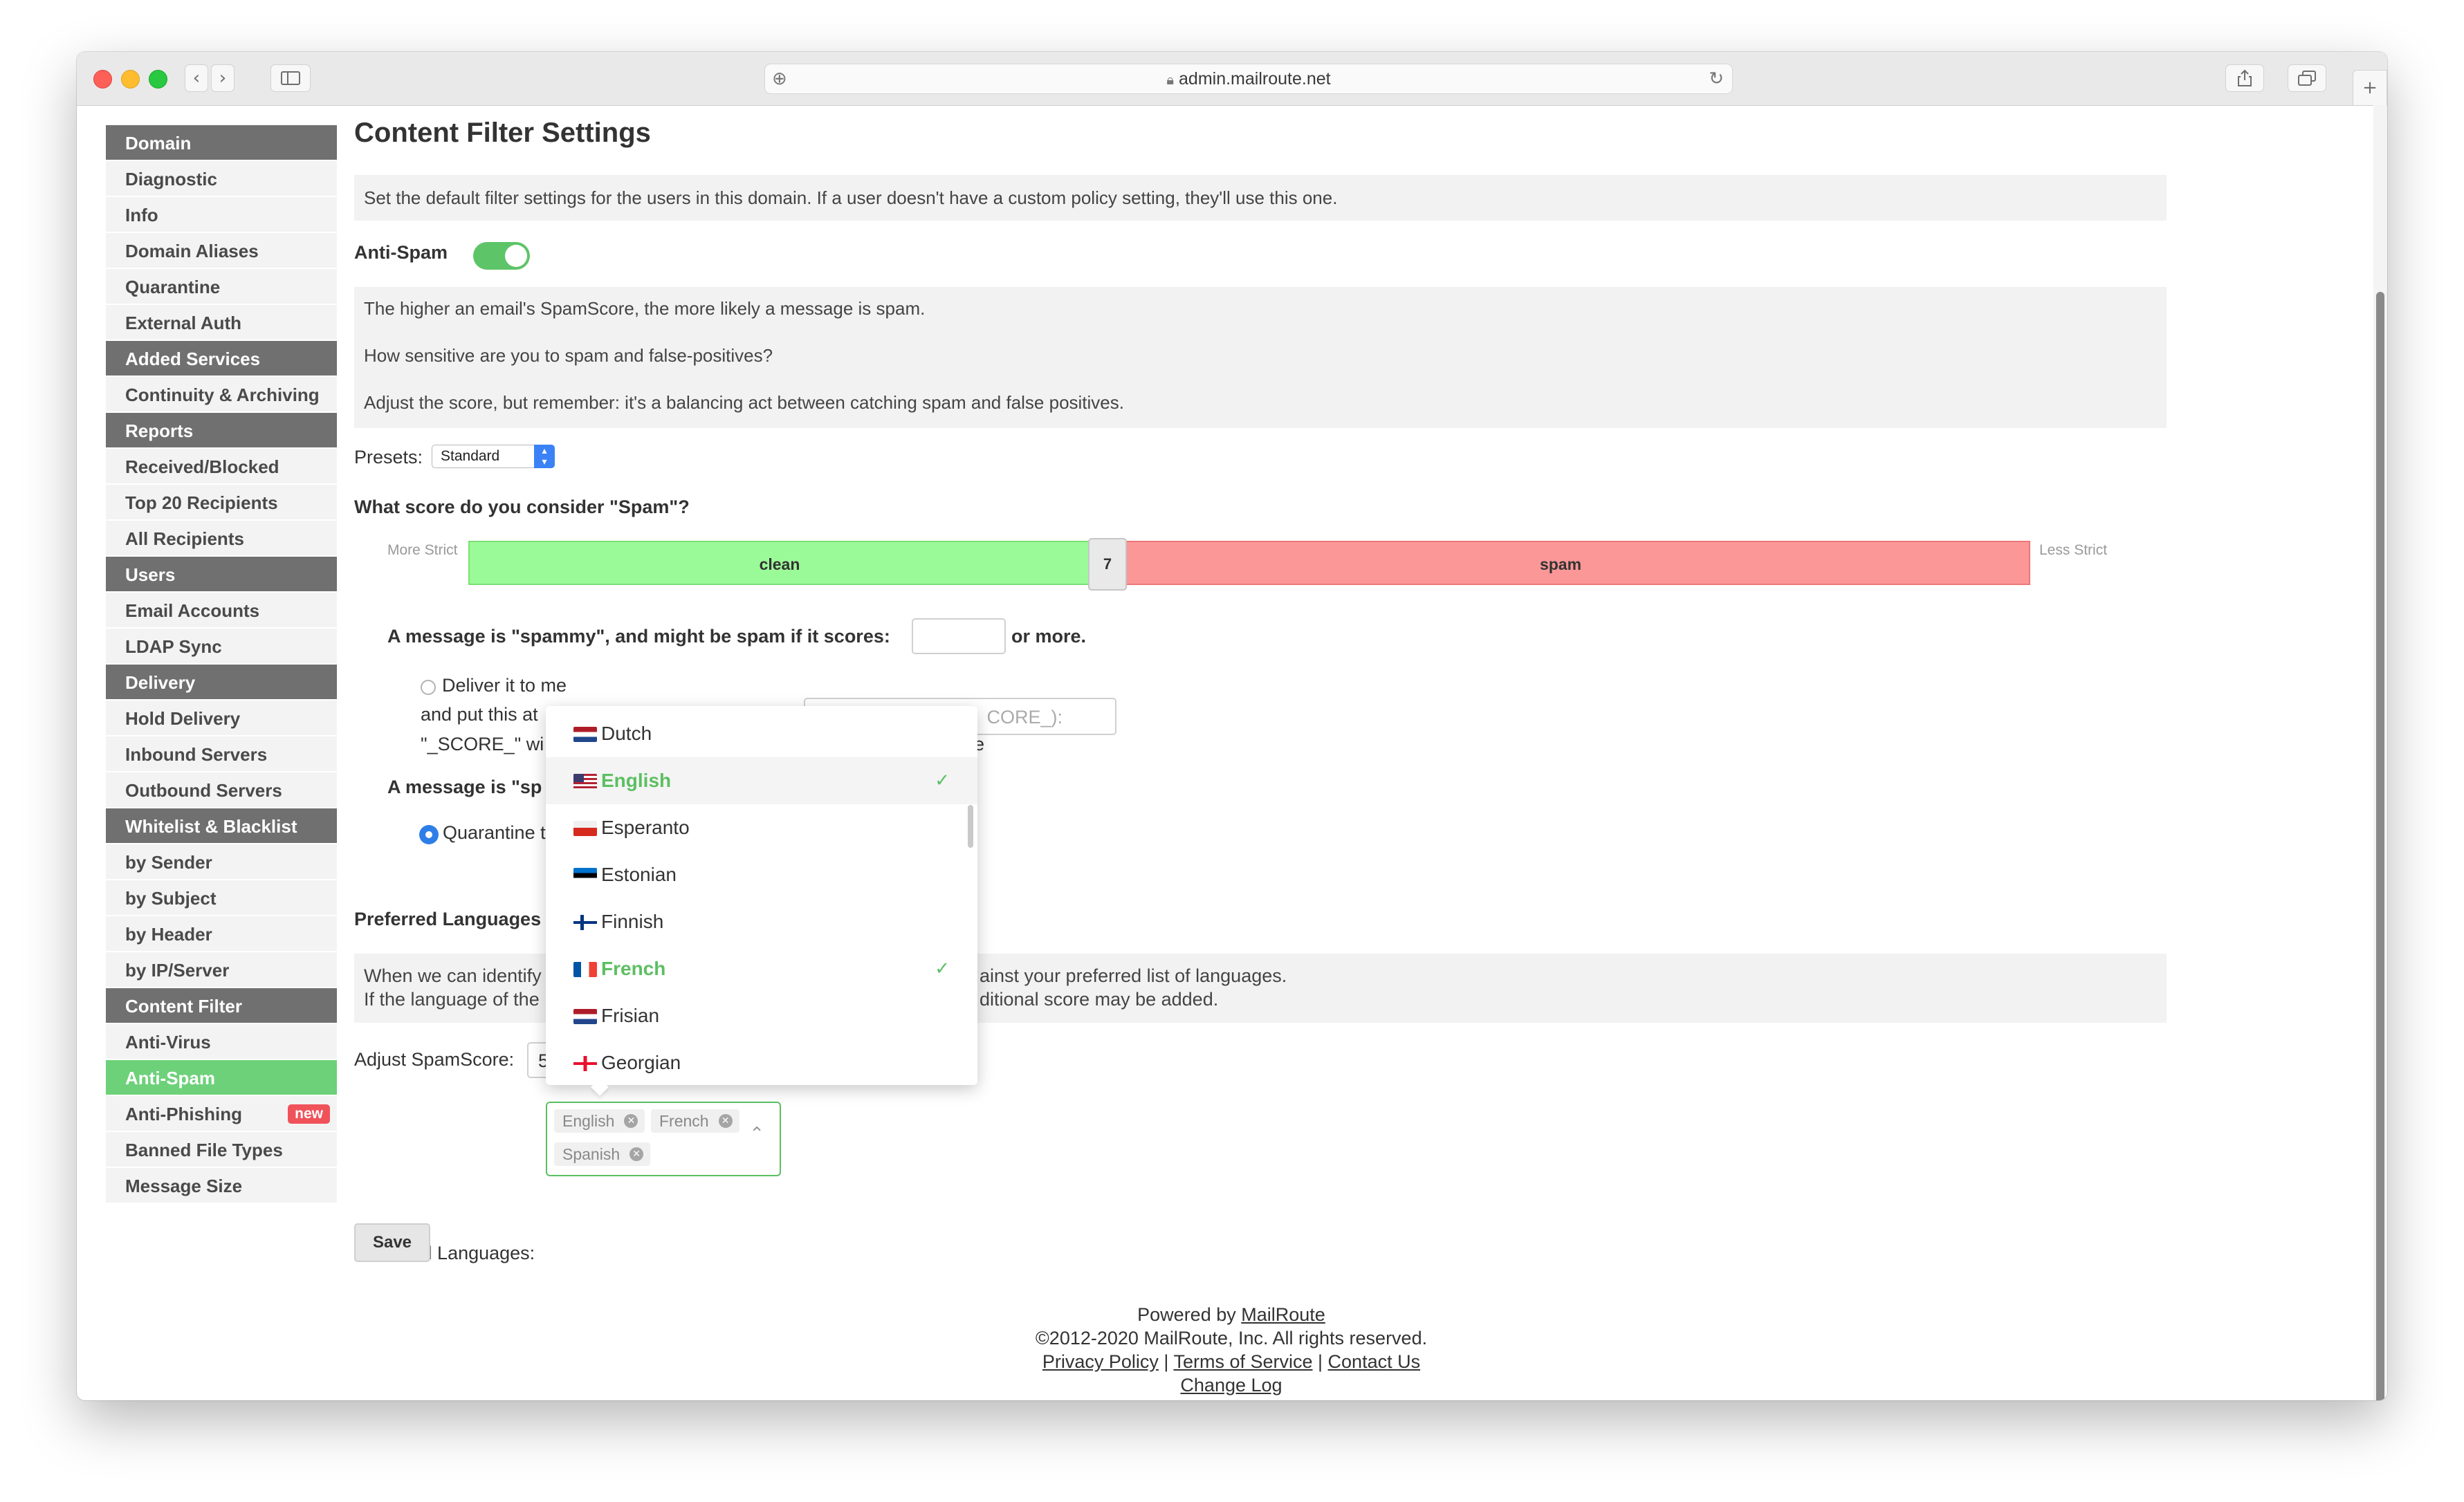 The width and height of the screenshot is (2464, 1502). I want to click on change-log-link: Change Log, so click(1231, 1385).